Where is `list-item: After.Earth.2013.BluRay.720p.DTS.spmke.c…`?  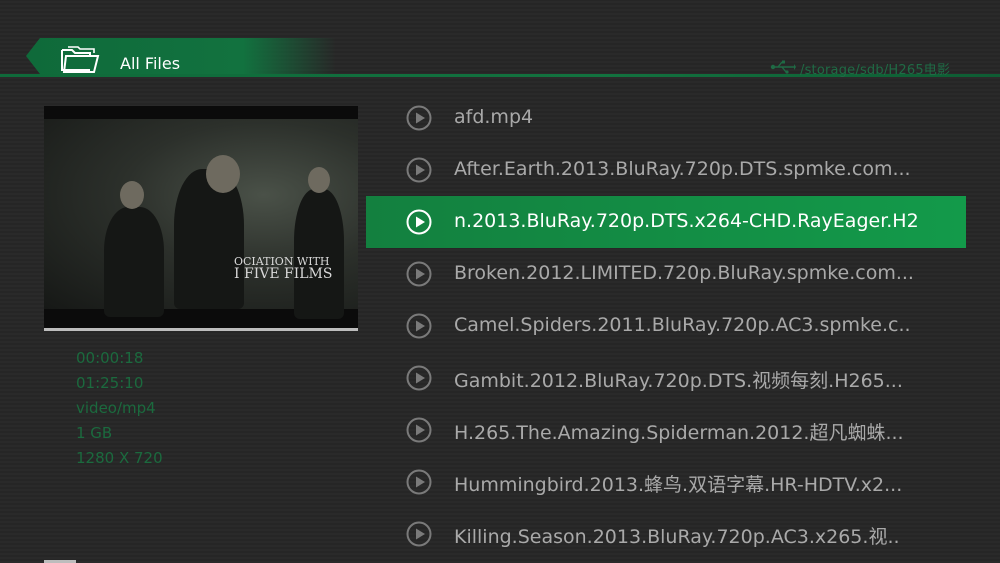 list-item: After.Earth.2013.BluRay.720p.DTS.spmke.c… is located at coordinates (666, 170).